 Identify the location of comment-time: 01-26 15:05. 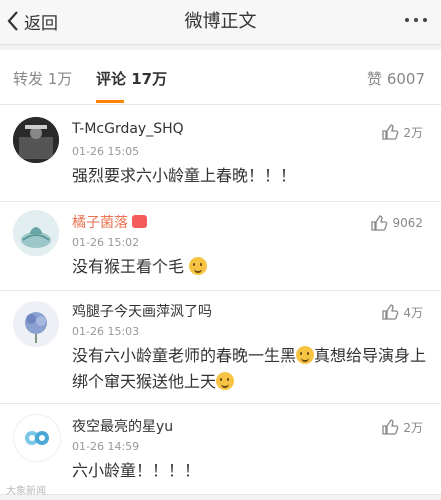
(106, 151).